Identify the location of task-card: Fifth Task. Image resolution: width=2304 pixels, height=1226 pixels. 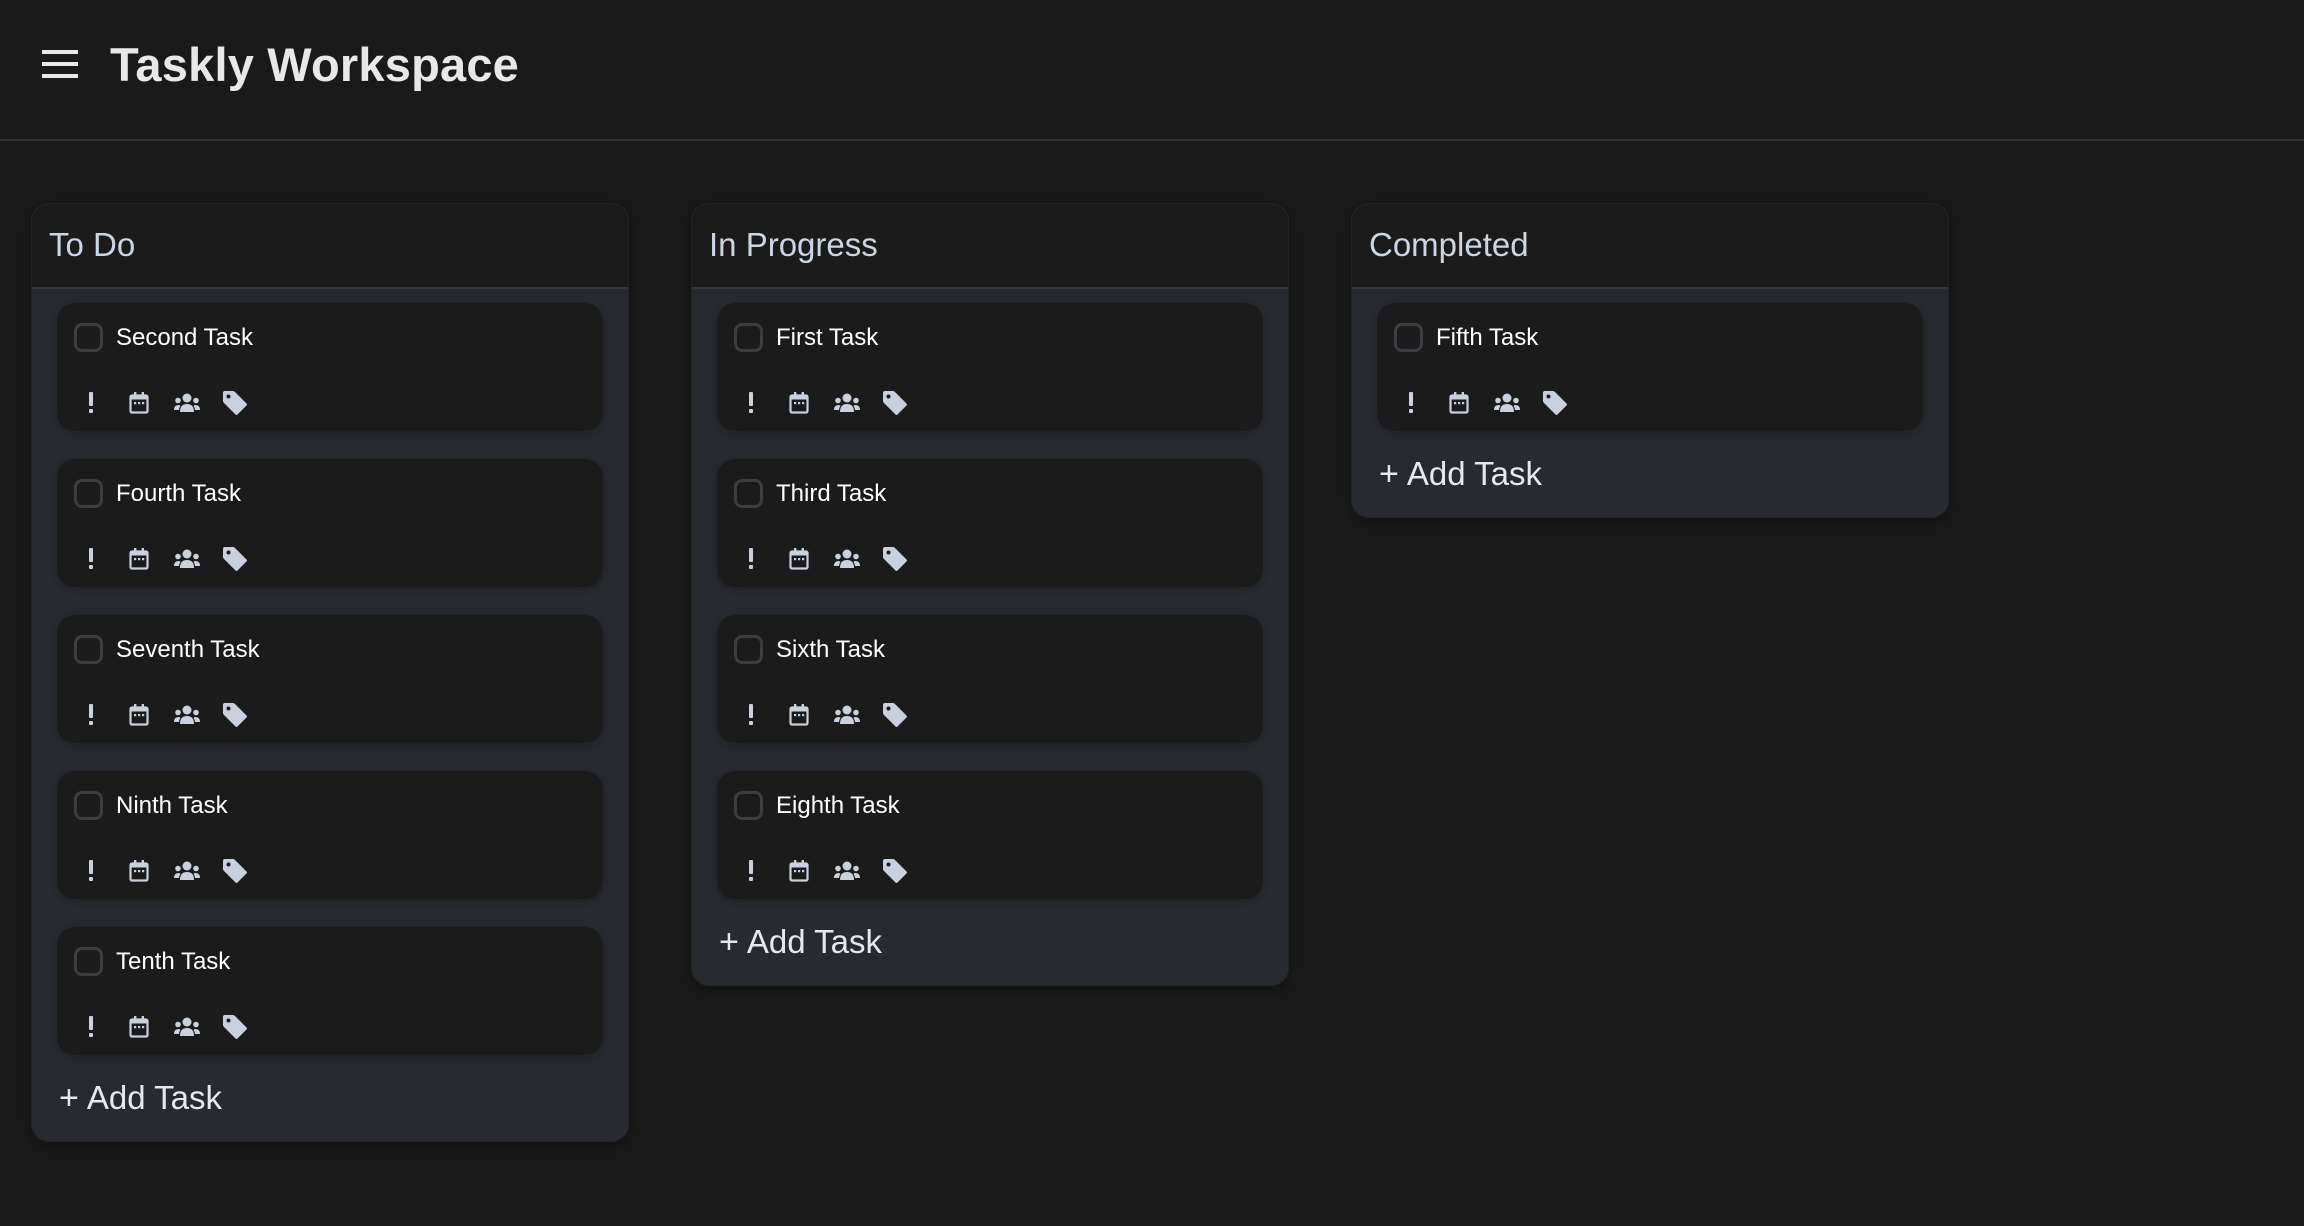
(1650, 367).